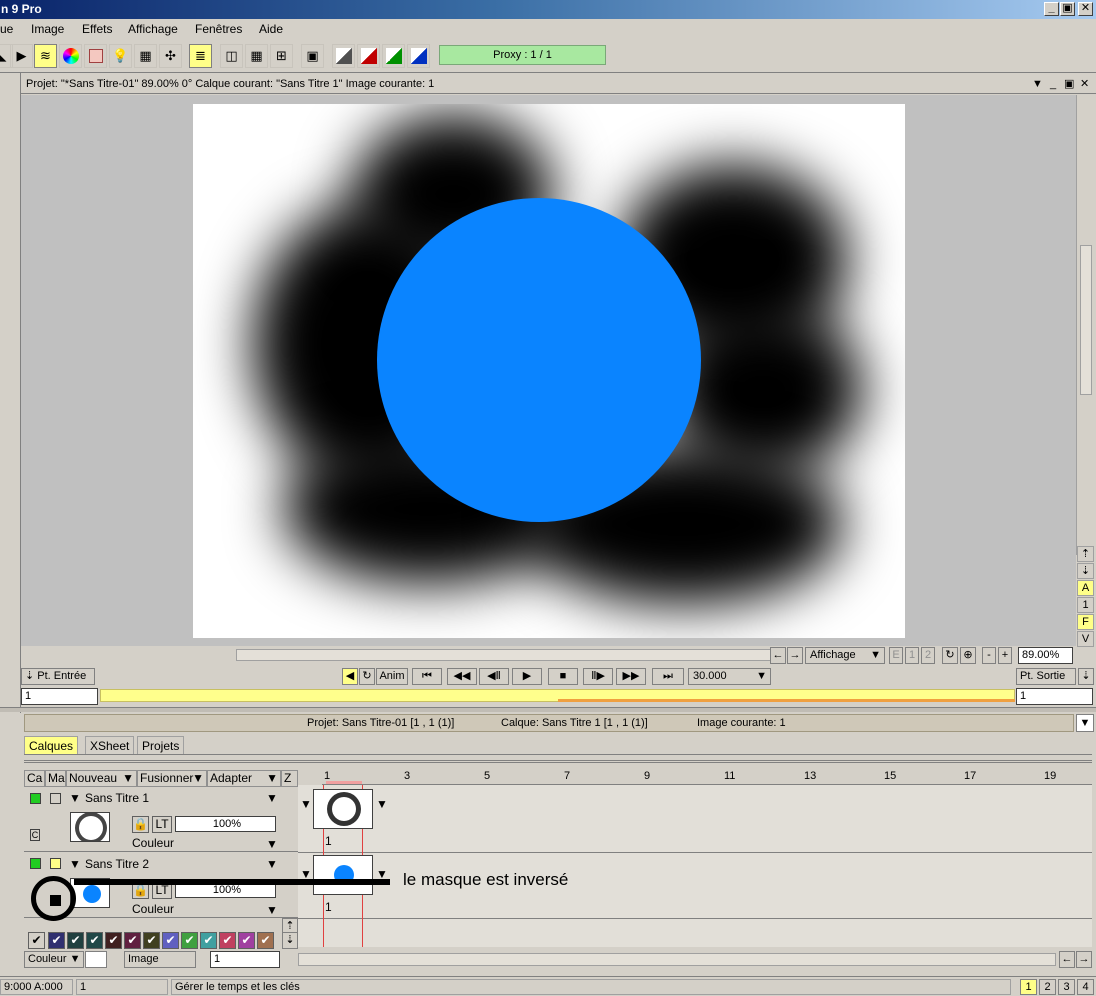 This screenshot has height=996, width=1096. What do you see at coordinates (1054, 696) in the screenshot?
I see `out-point-field: 1` at bounding box center [1054, 696].